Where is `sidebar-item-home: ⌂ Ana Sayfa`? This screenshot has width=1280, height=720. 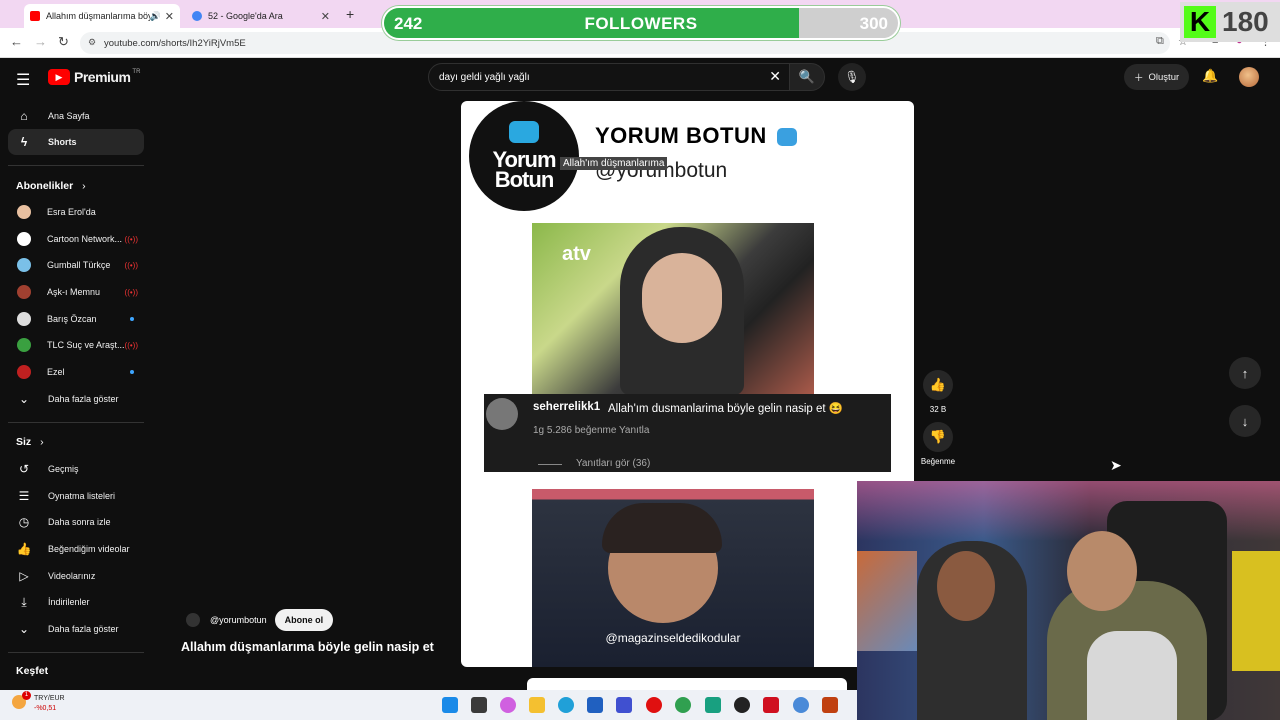 sidebar-item-home: ⌂ Ana Sayfa is located at coordinates (76, 116).